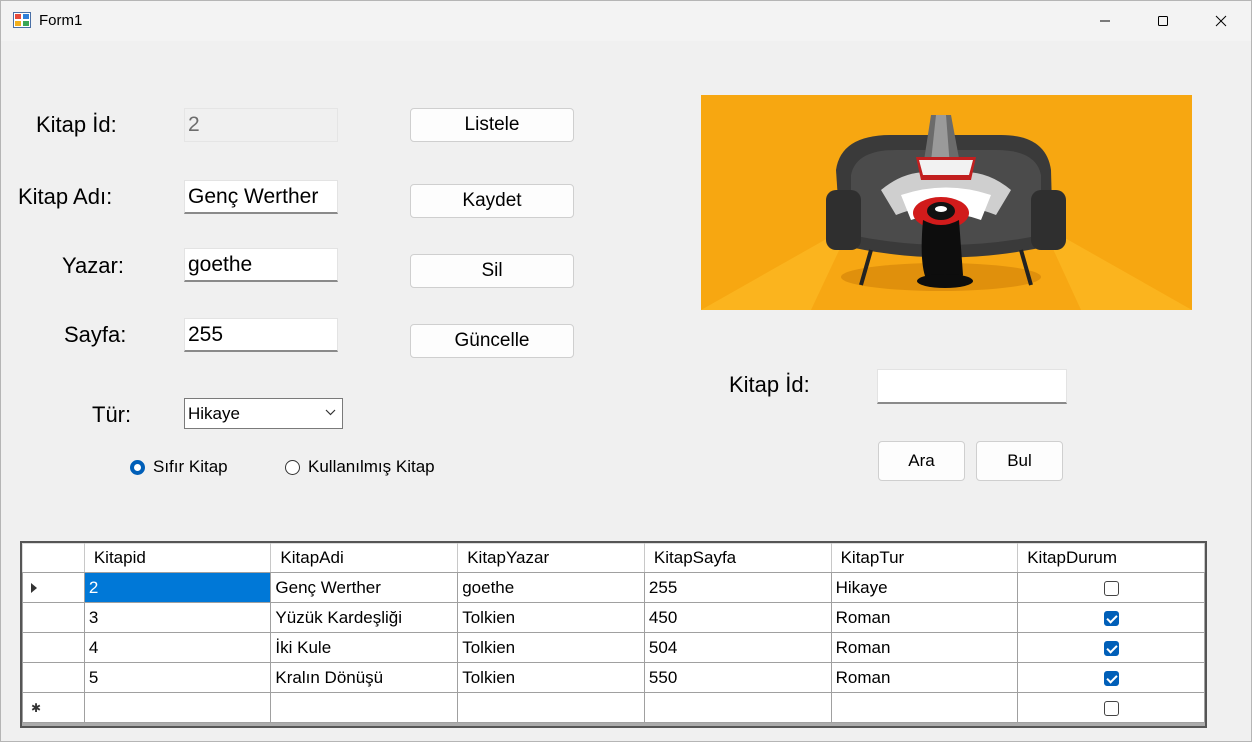  I want to click on current-row-arrow-icon, so click(34, 588).